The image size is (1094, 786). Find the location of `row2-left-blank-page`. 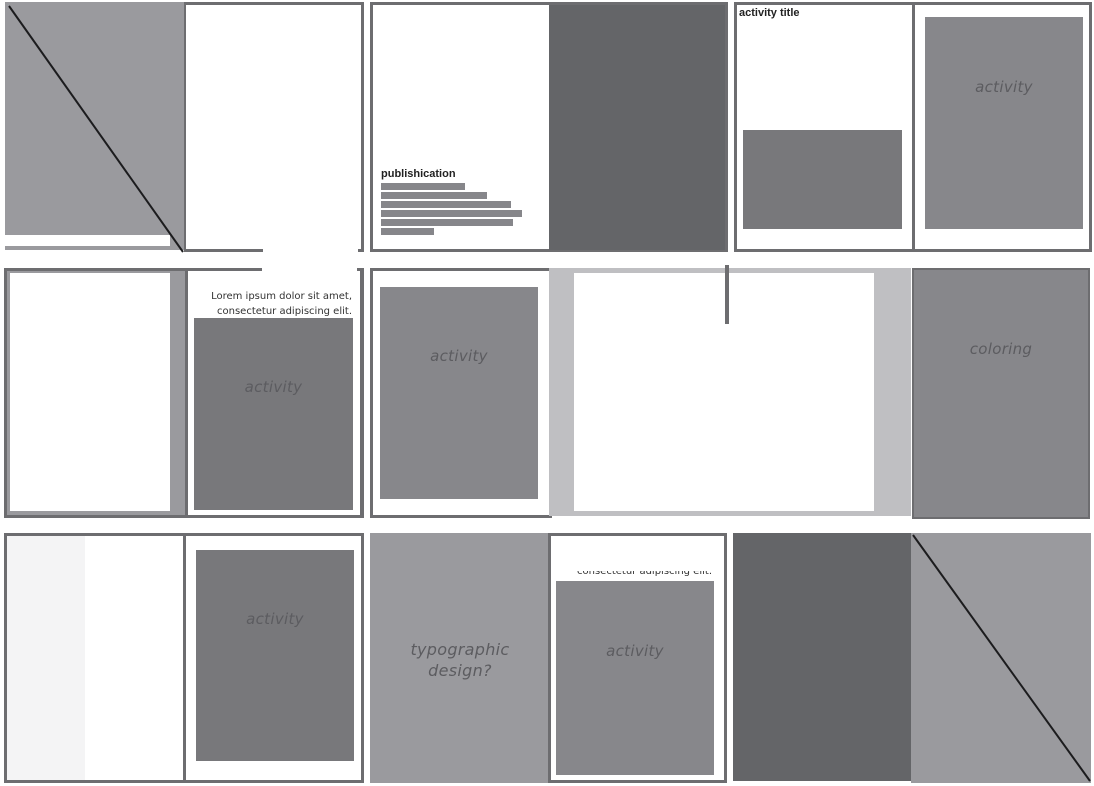

row2-left-blank-page is located at coordinates (90, 392).